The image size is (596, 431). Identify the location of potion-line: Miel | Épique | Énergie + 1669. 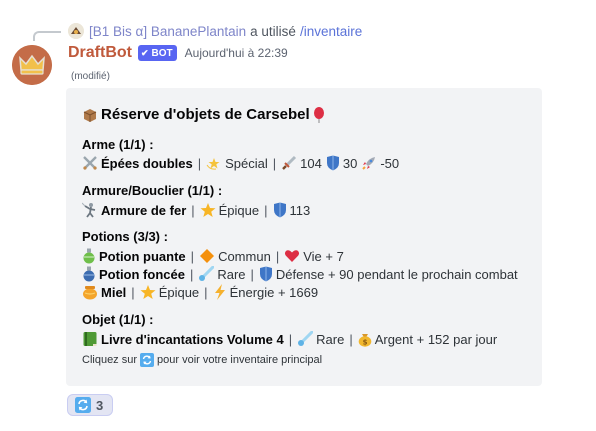
(200, 292).